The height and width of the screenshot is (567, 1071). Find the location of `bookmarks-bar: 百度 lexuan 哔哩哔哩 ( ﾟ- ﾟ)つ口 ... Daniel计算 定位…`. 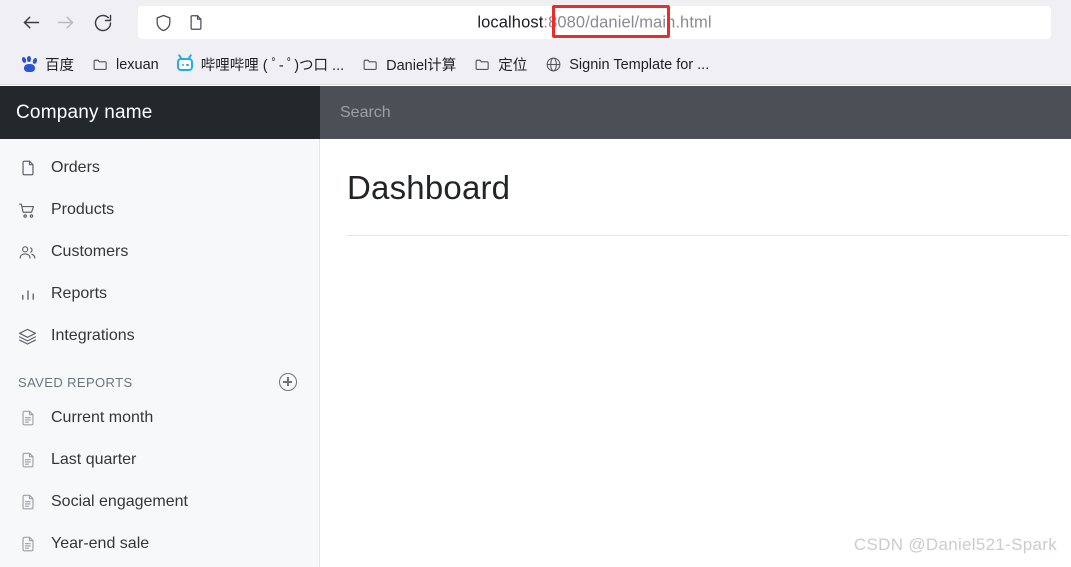

bookmarks-bar: 百度 lexuan 哔哩哔哩 ( ﾟ- ﾟ)つ口 ... Daniel计算 定位… is located at coordinates (535, 65).